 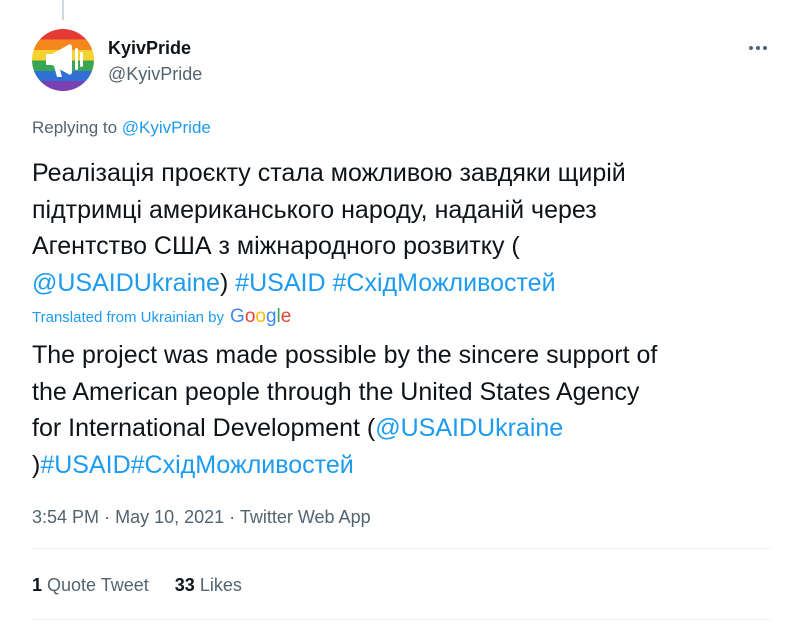 What do you see at coordinates (261, 316) in the screenshot?
I see `google-logo: Google` at bounding box center [261, 316].